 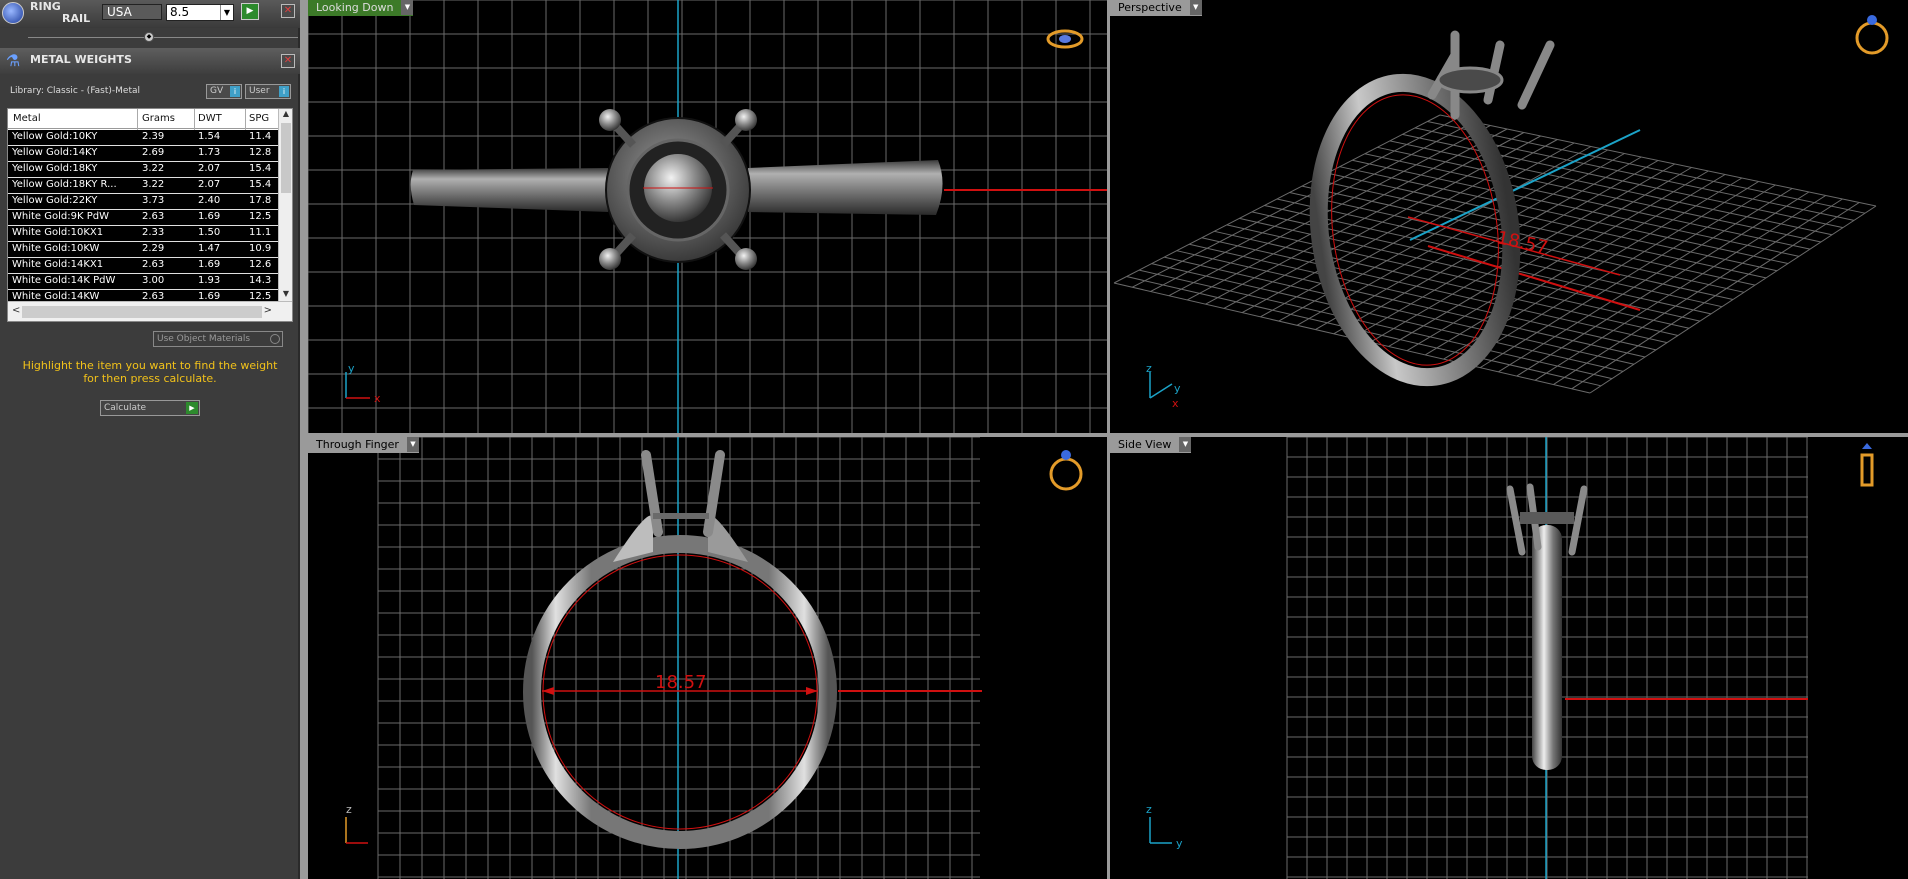 What do you see at coordinates (509, 190) in the screenshot?
I see `shank-left` at bounding box center [509, 190].